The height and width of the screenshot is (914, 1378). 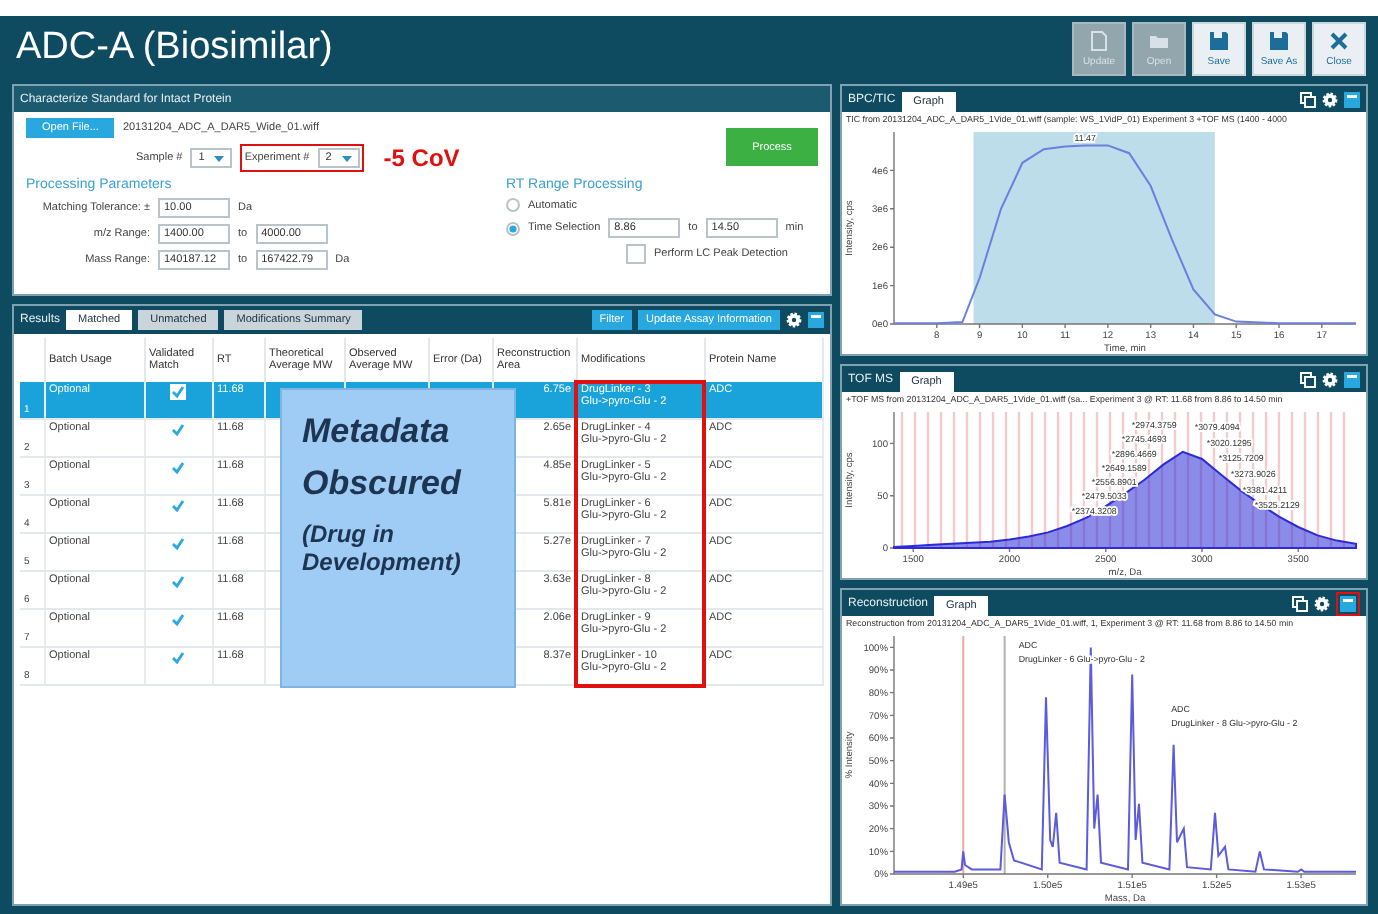 What do you see at coordinates (1339, 40) in the screenshot?
I see `close-icon` at bounding box center [1339, 40].